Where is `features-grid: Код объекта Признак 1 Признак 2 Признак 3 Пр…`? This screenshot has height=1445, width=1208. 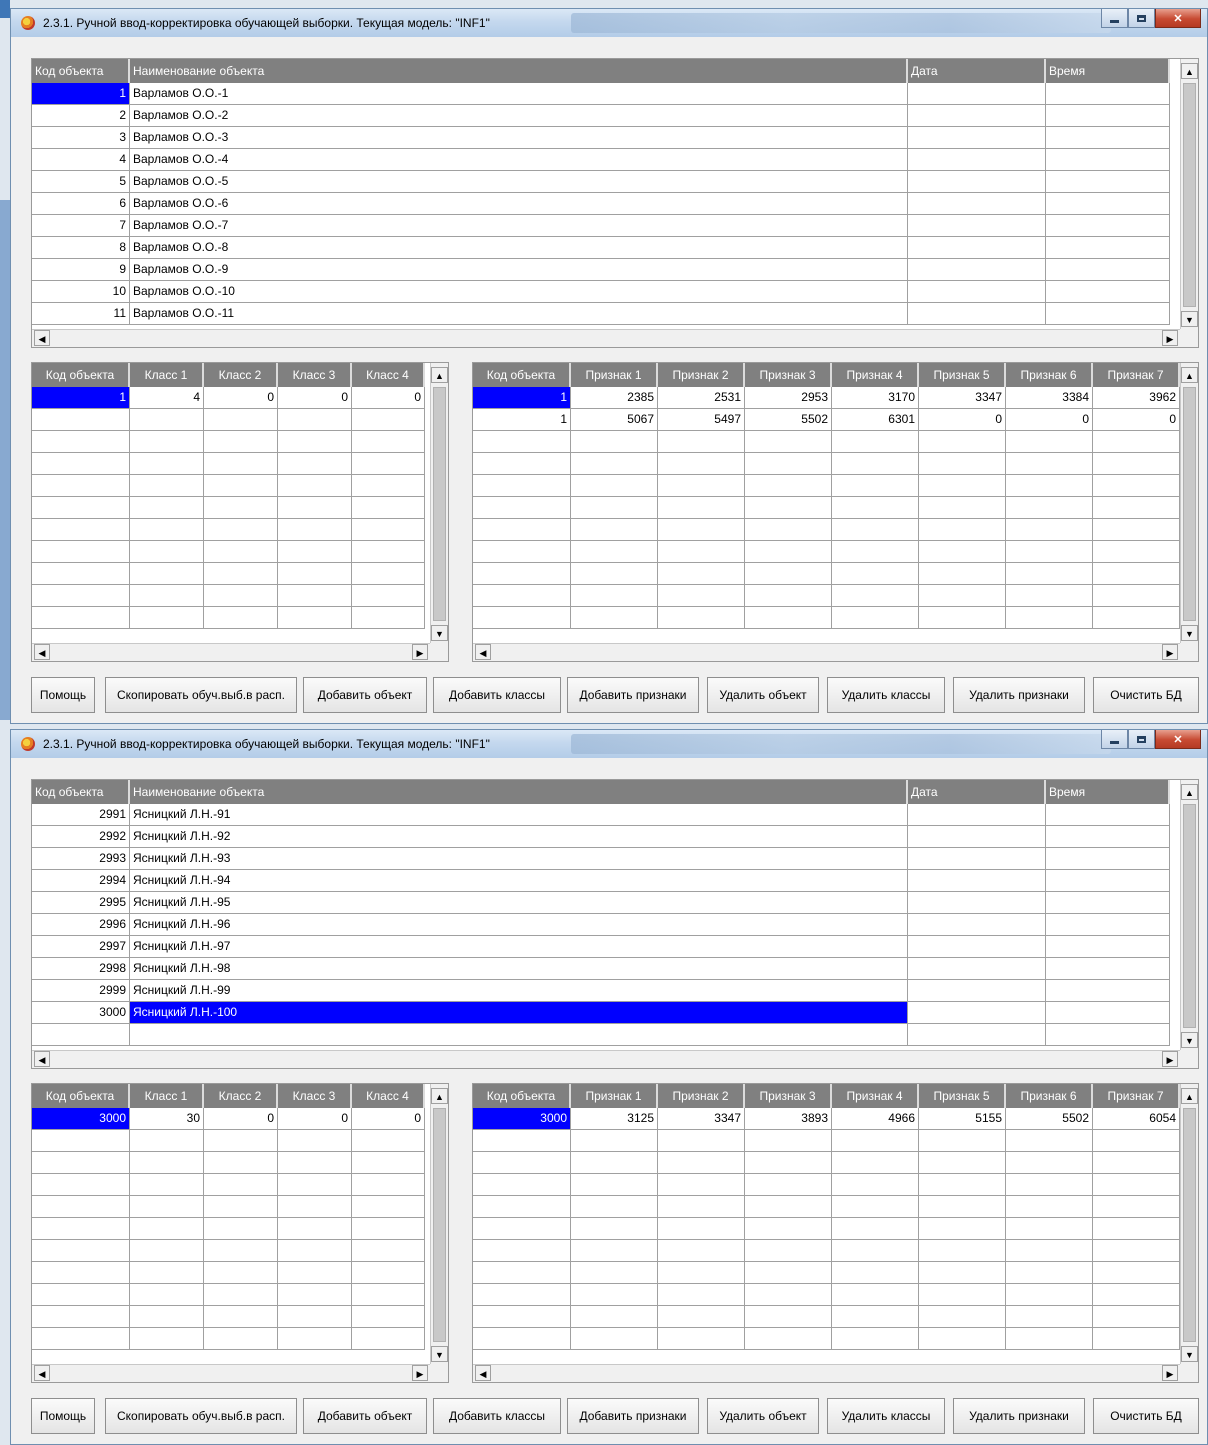
features-grid: Код объекта Признак 1 Признак 2 Признак 3 Пр… is located at coordinates (835, 512).